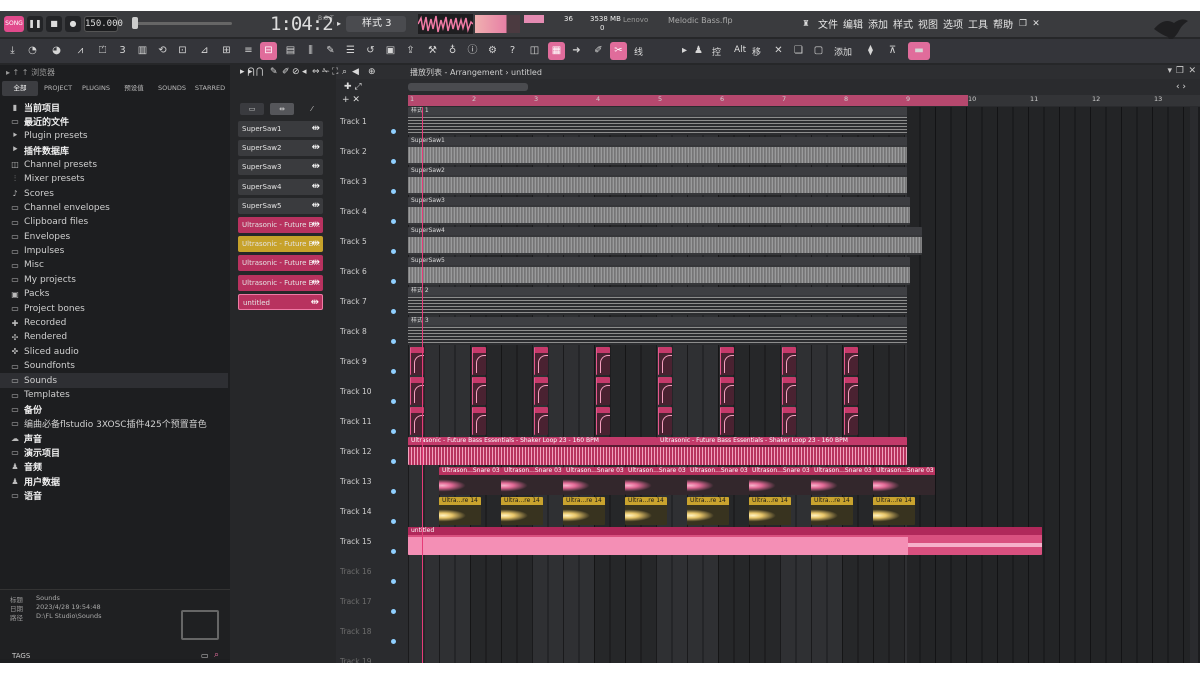  What do you see at coordinates (73, 24) in the screenshot?
I see `record-button: ●` at bounding box center [73, 24].